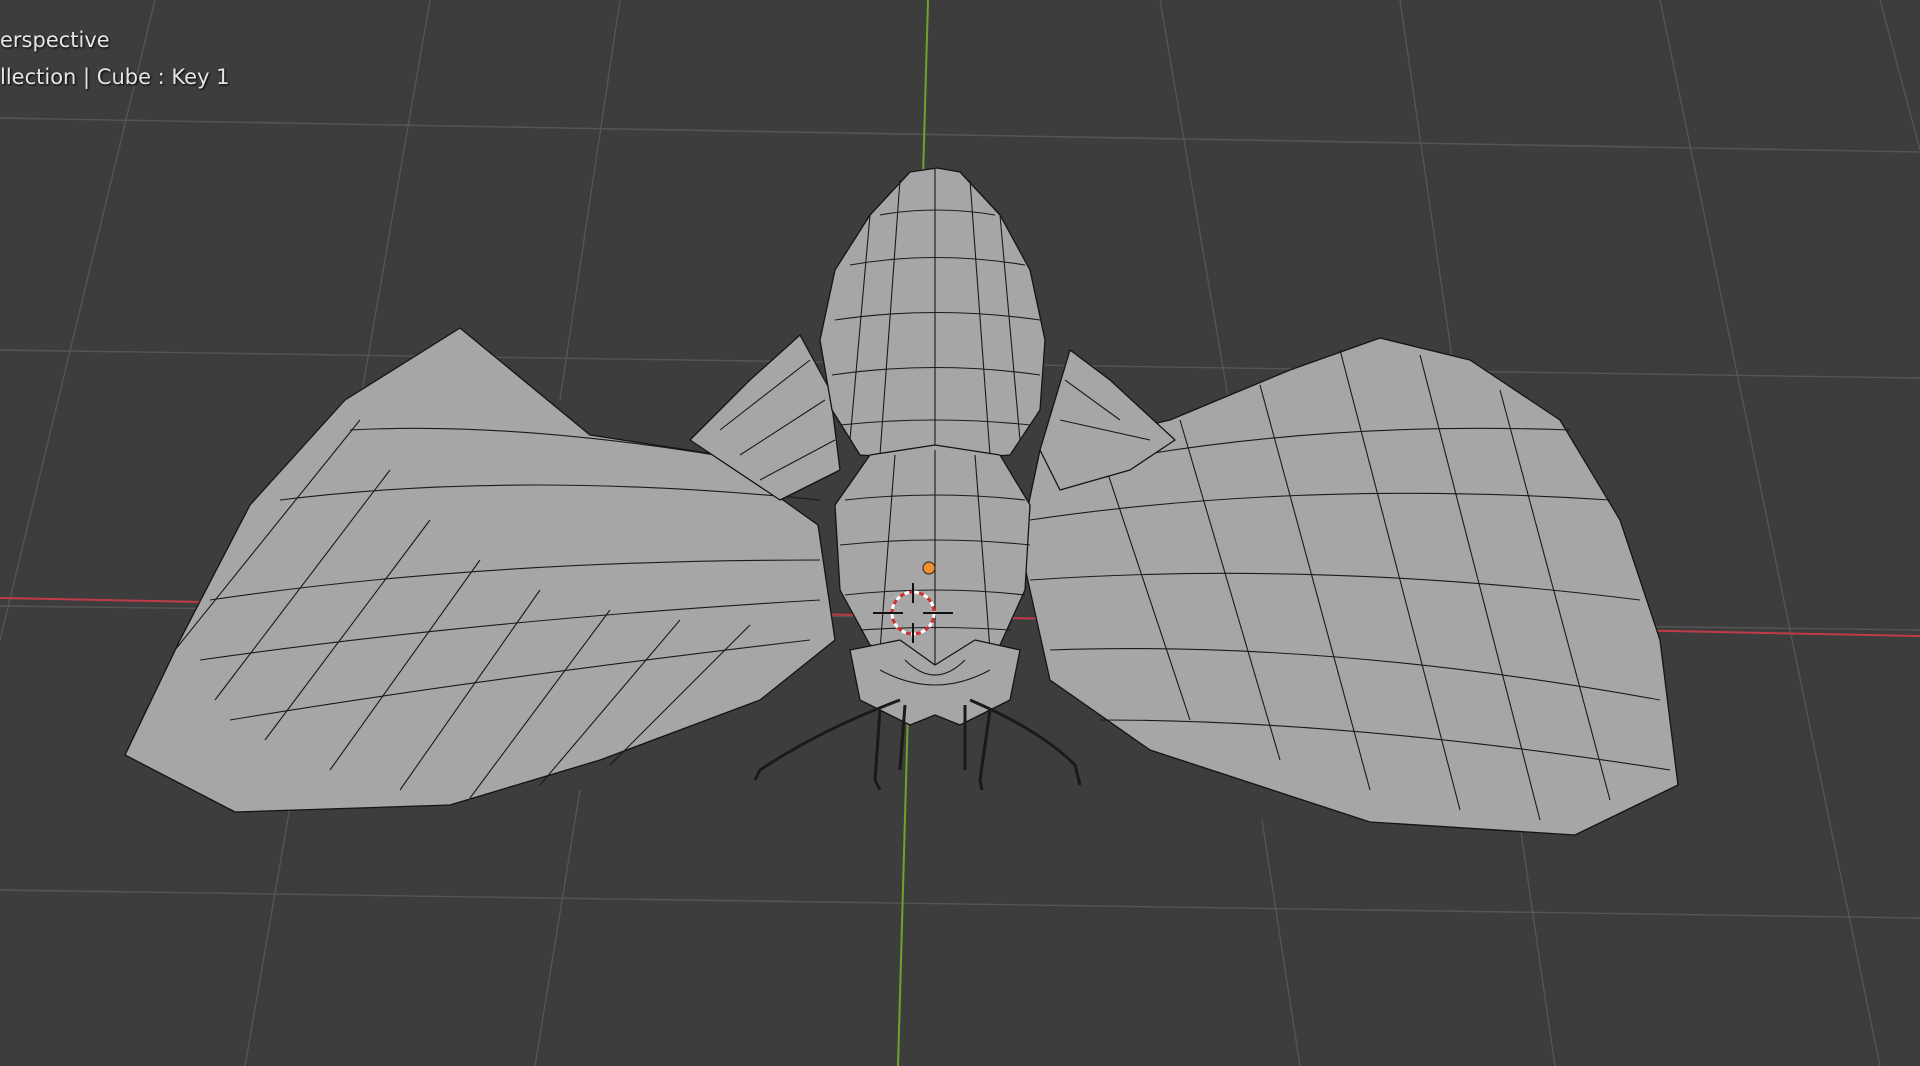 This screenshot has height=1066, width=1920. I want to click on moth-abdomen, so click(932, 314).